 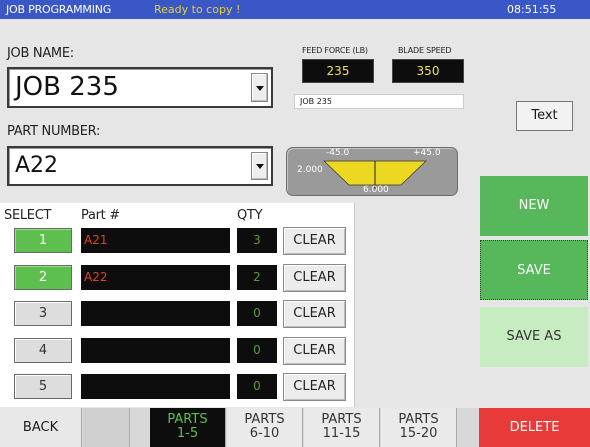 I want to click on blade-speed-display: 350, so click(x=428, y=71).